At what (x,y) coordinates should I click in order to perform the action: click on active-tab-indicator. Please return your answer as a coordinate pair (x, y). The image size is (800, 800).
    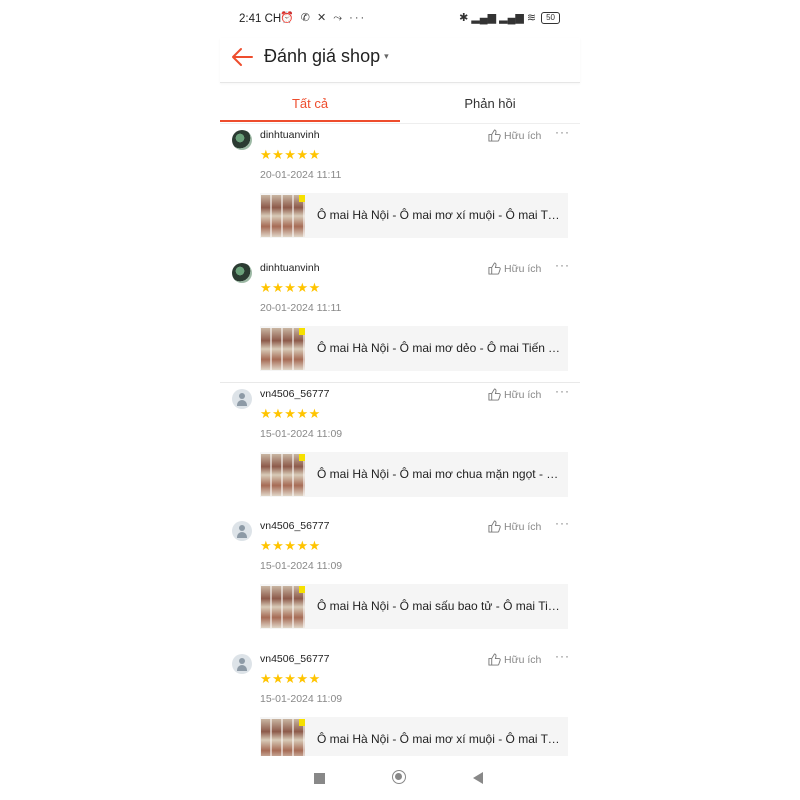
    Looking at the image, I should click on (310, 121).